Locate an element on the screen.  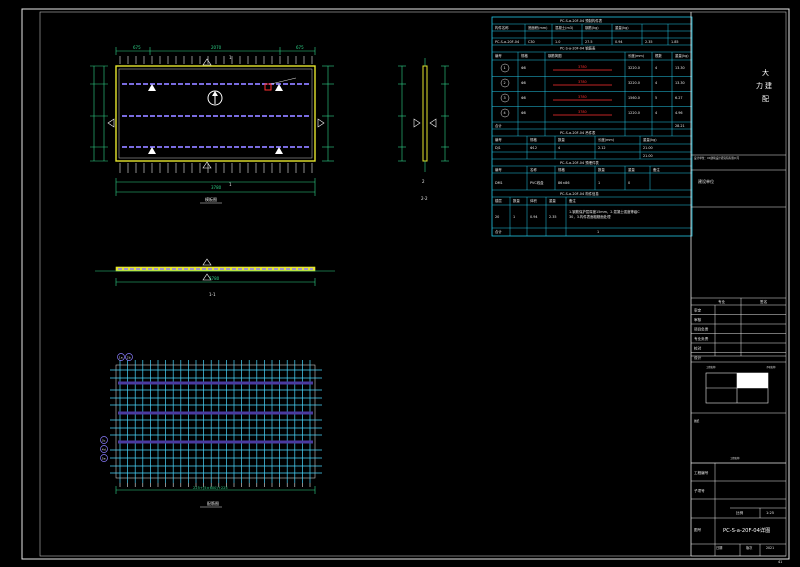
bar-length: 1560.0 is located at coordinates (634, 98).